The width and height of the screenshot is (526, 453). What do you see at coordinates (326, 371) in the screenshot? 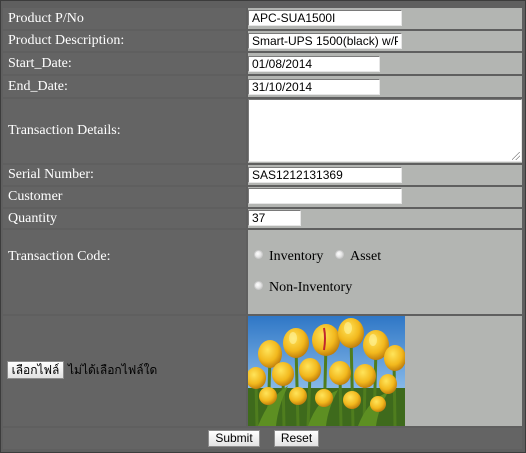
I see `tulip-photo-image` at bounding box center [326, 371].